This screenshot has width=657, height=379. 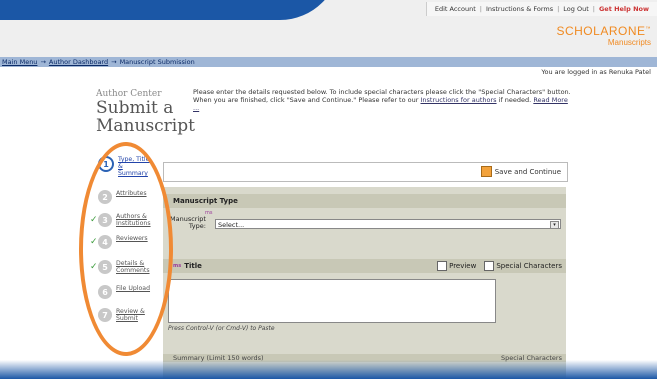 What do you see at coordinates (388, 224) in the screenshot?
I see `manuscript-type-select: Select... ▾` at bounding box center [388, 224].